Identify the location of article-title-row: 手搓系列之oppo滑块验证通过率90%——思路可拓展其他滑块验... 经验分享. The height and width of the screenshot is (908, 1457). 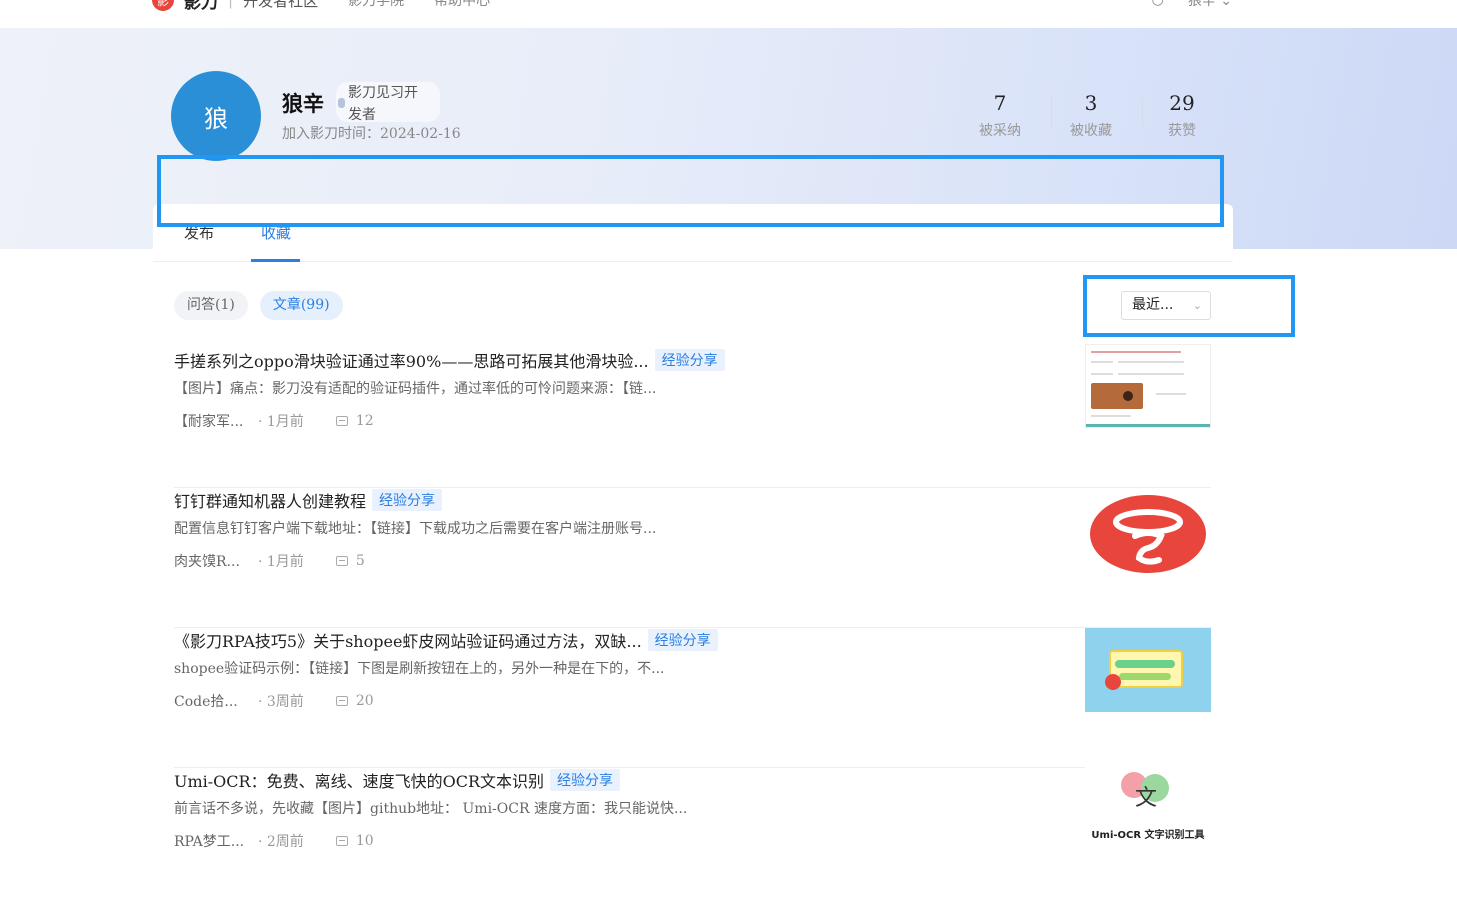
(449, 360).